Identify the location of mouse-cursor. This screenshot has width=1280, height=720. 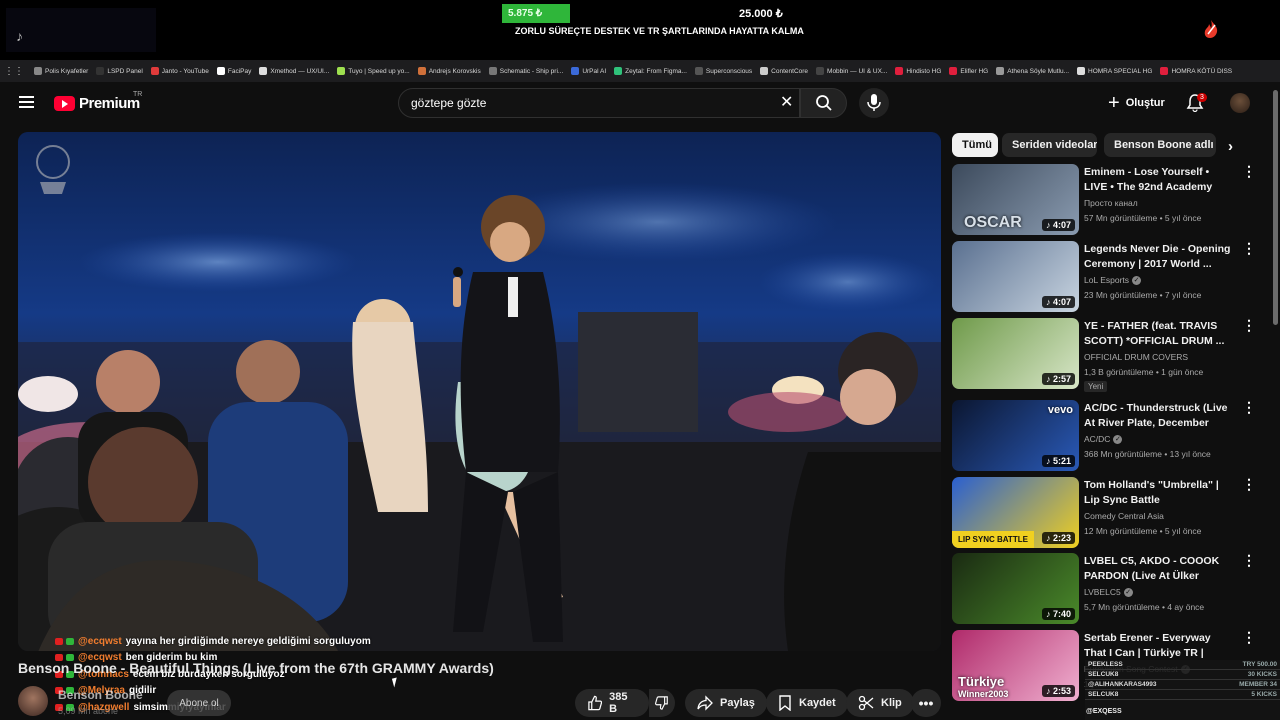
(395, 682).